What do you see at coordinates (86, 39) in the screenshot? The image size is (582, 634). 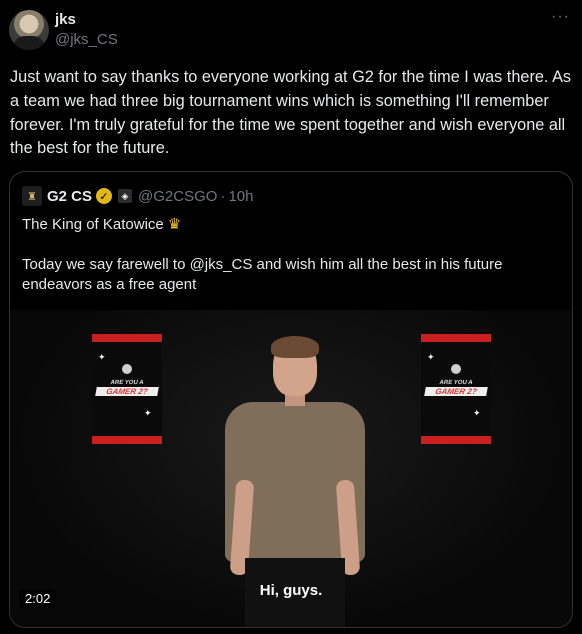 I see `author-handle: @jks_CS` at bounding box center [86, 39].